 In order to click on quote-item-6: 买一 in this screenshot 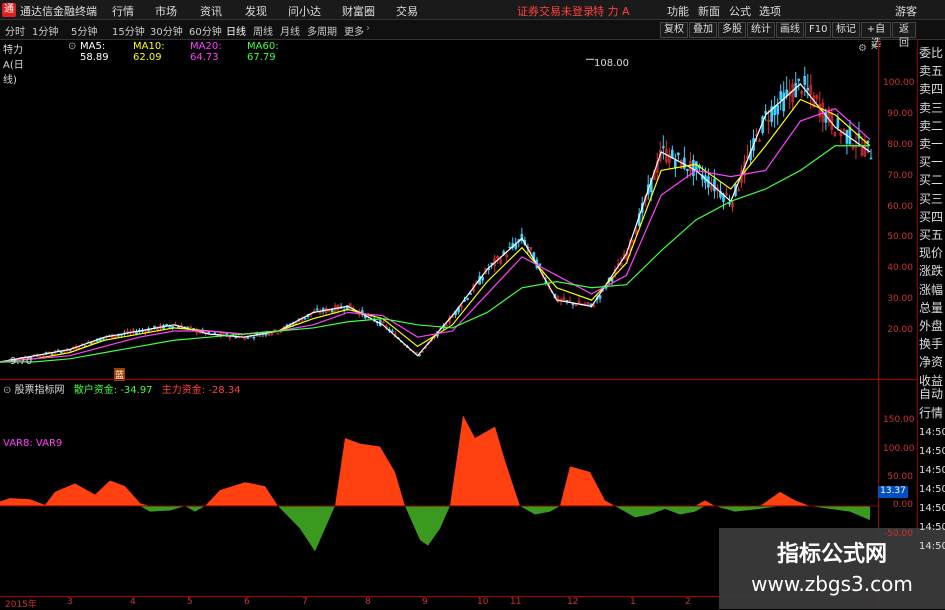, I will do `click(932, 162)`.